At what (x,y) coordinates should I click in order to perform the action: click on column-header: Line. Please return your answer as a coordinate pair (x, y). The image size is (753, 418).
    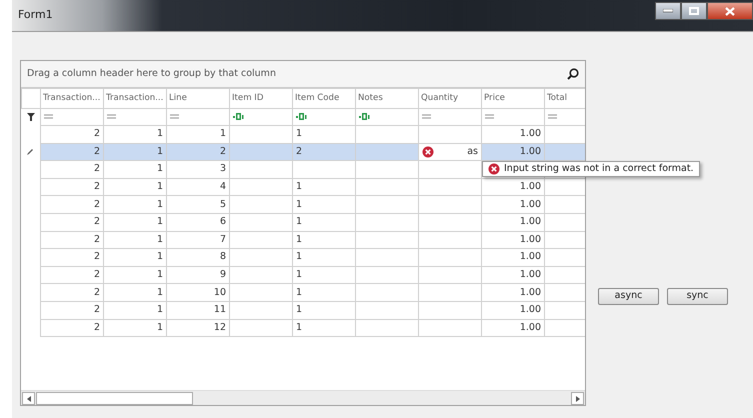
    Looking at the image, I should click on (198, 98).